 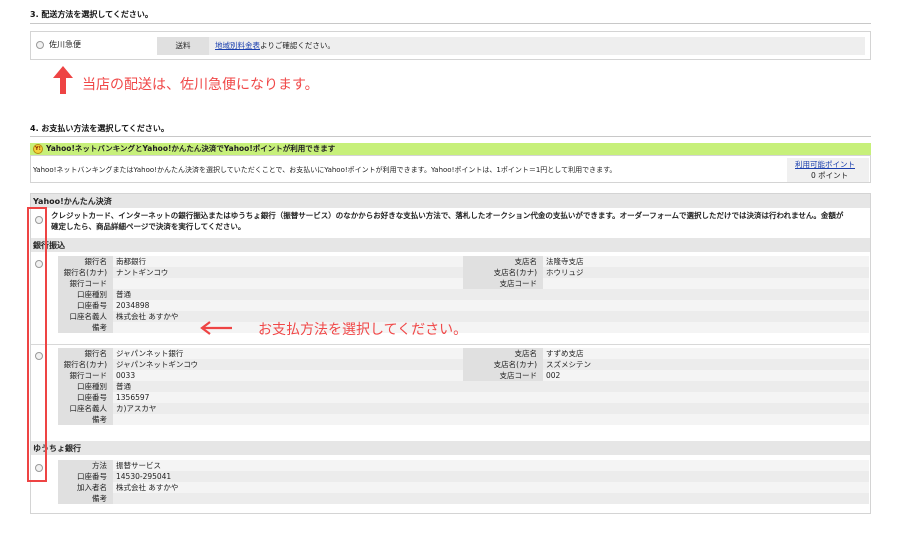 What do you see at coordinates (553, 375) in the screenshot?
I see `row-value: 002` at bounding box center [553, 375].